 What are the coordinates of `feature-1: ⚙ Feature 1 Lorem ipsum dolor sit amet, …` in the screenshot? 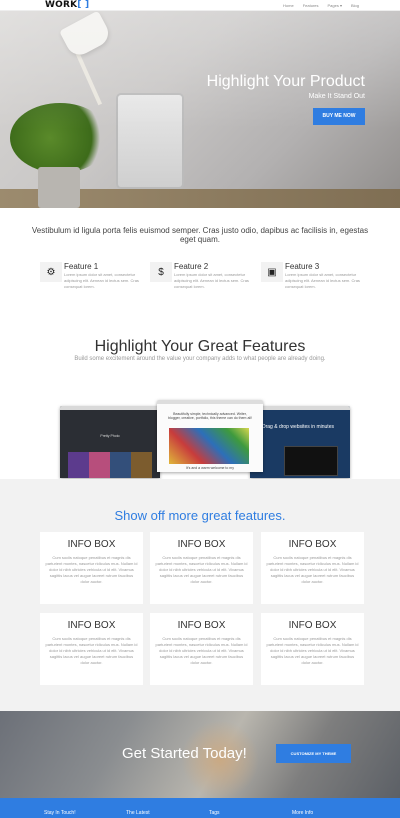 It's located at (95, 283).